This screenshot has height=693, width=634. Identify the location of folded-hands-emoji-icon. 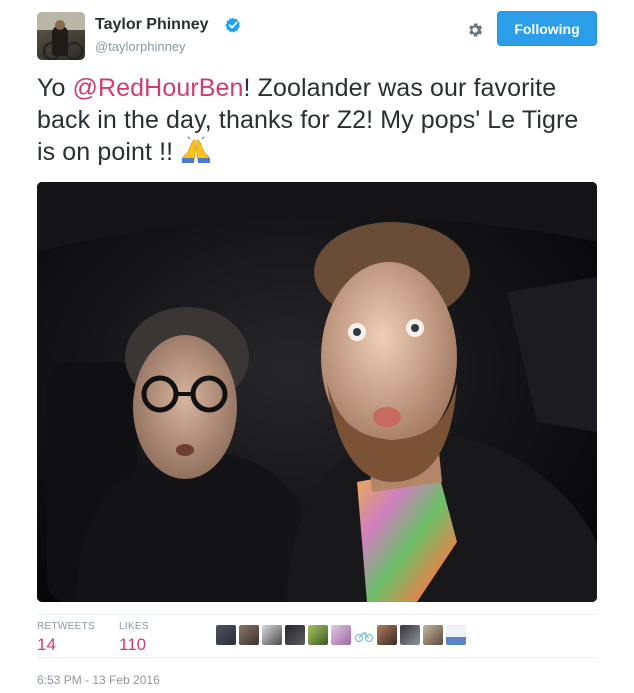
(196, 149).